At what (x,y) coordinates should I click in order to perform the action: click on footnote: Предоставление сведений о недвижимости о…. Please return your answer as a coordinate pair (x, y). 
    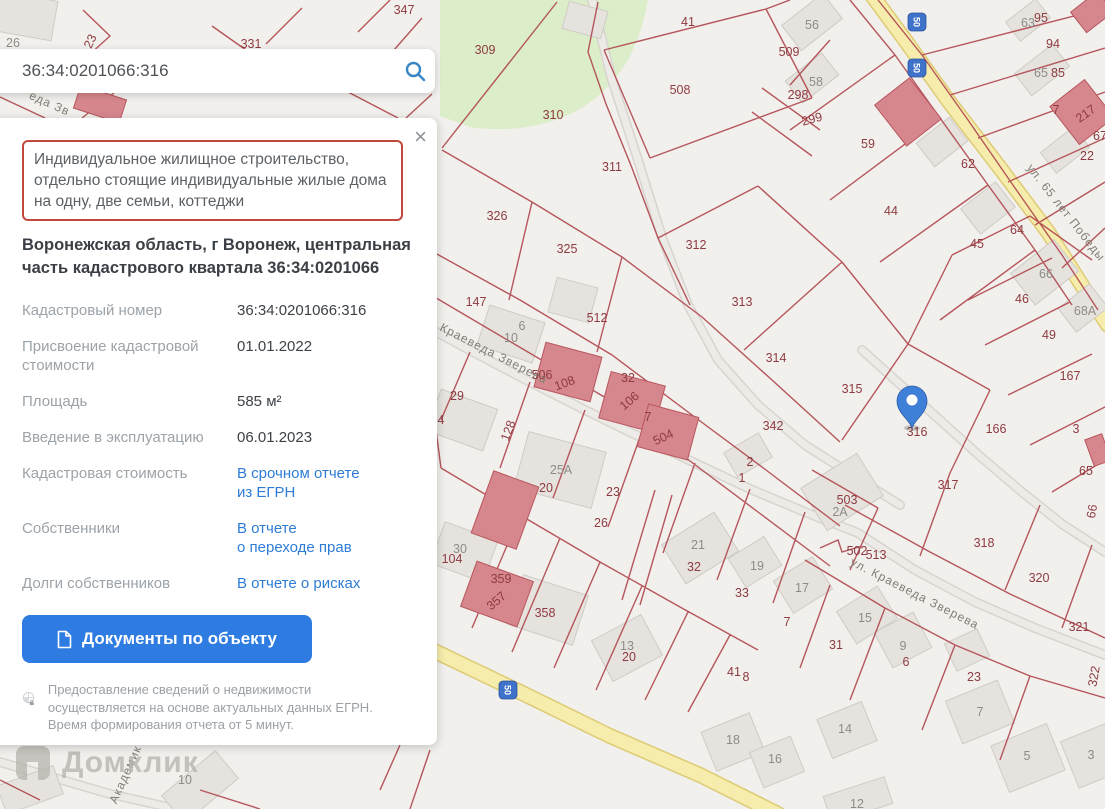
    Looking at the image, I should click on (217, 707).